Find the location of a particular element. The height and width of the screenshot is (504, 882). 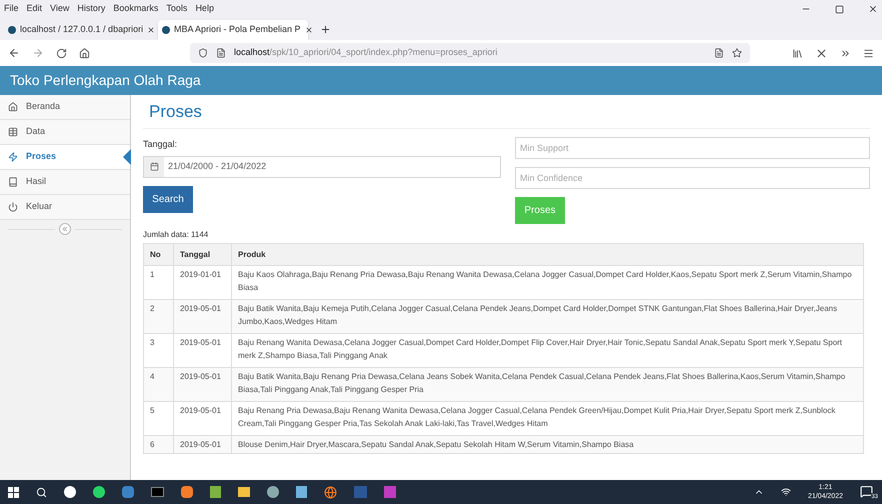

shield-icon is located at coordinates (203, 53).